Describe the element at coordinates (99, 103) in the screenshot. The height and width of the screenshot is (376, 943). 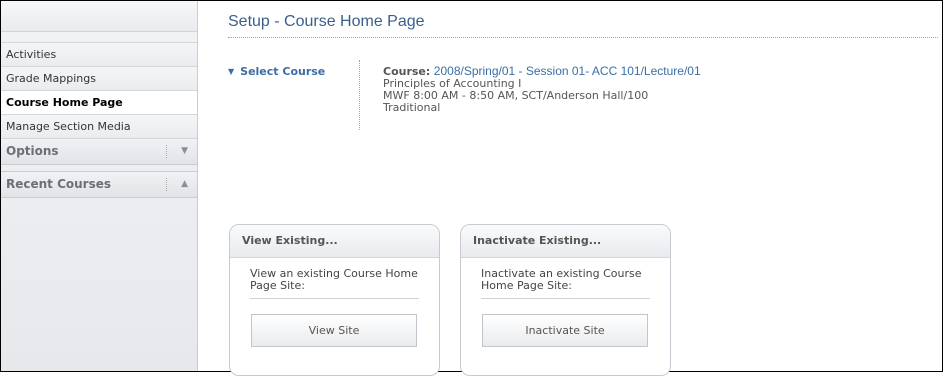
I see `sidebar-item-course-home-page: Course Home Page` at that location.